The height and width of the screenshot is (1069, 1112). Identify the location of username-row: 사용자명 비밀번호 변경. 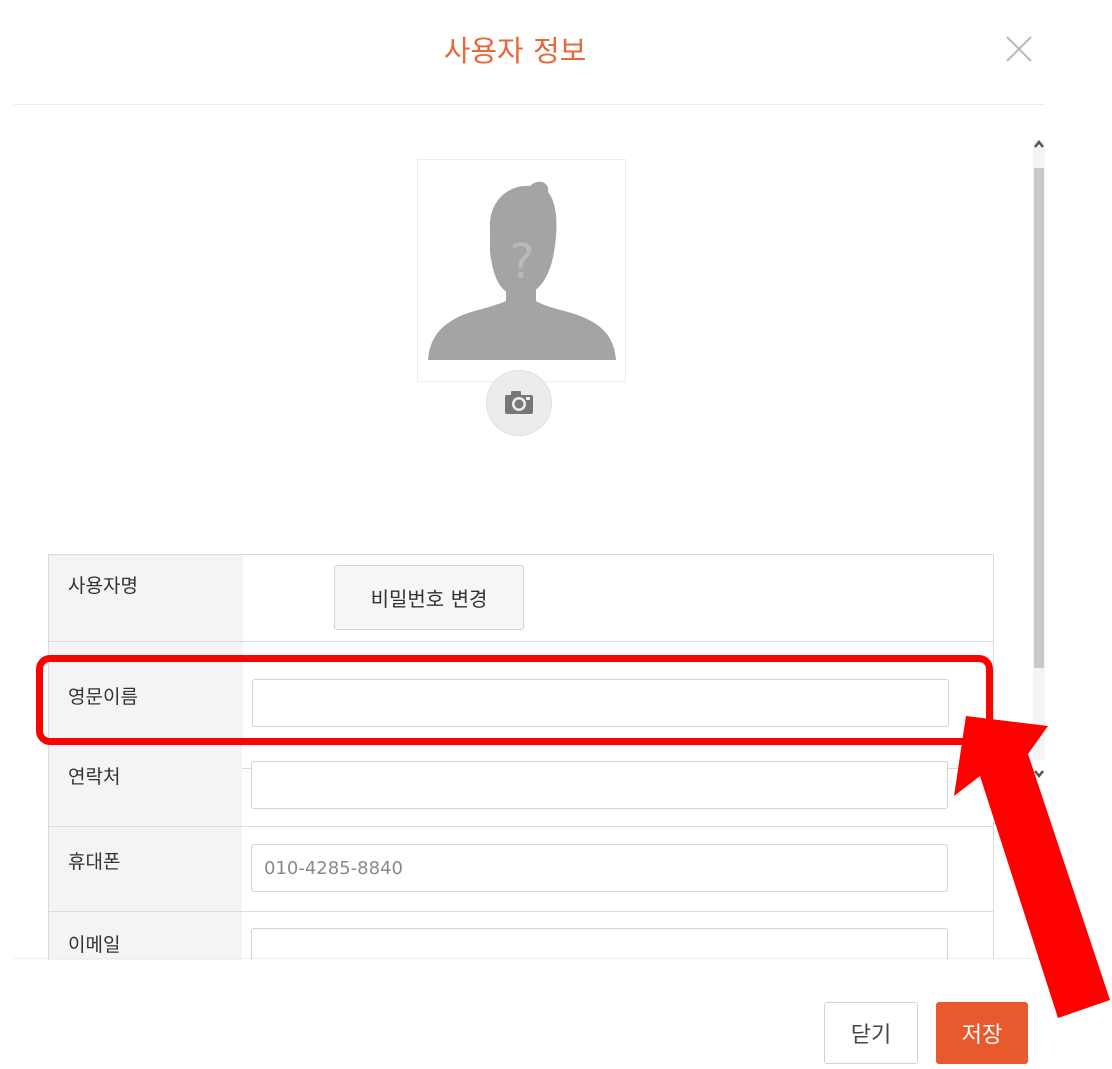
(521, 598).